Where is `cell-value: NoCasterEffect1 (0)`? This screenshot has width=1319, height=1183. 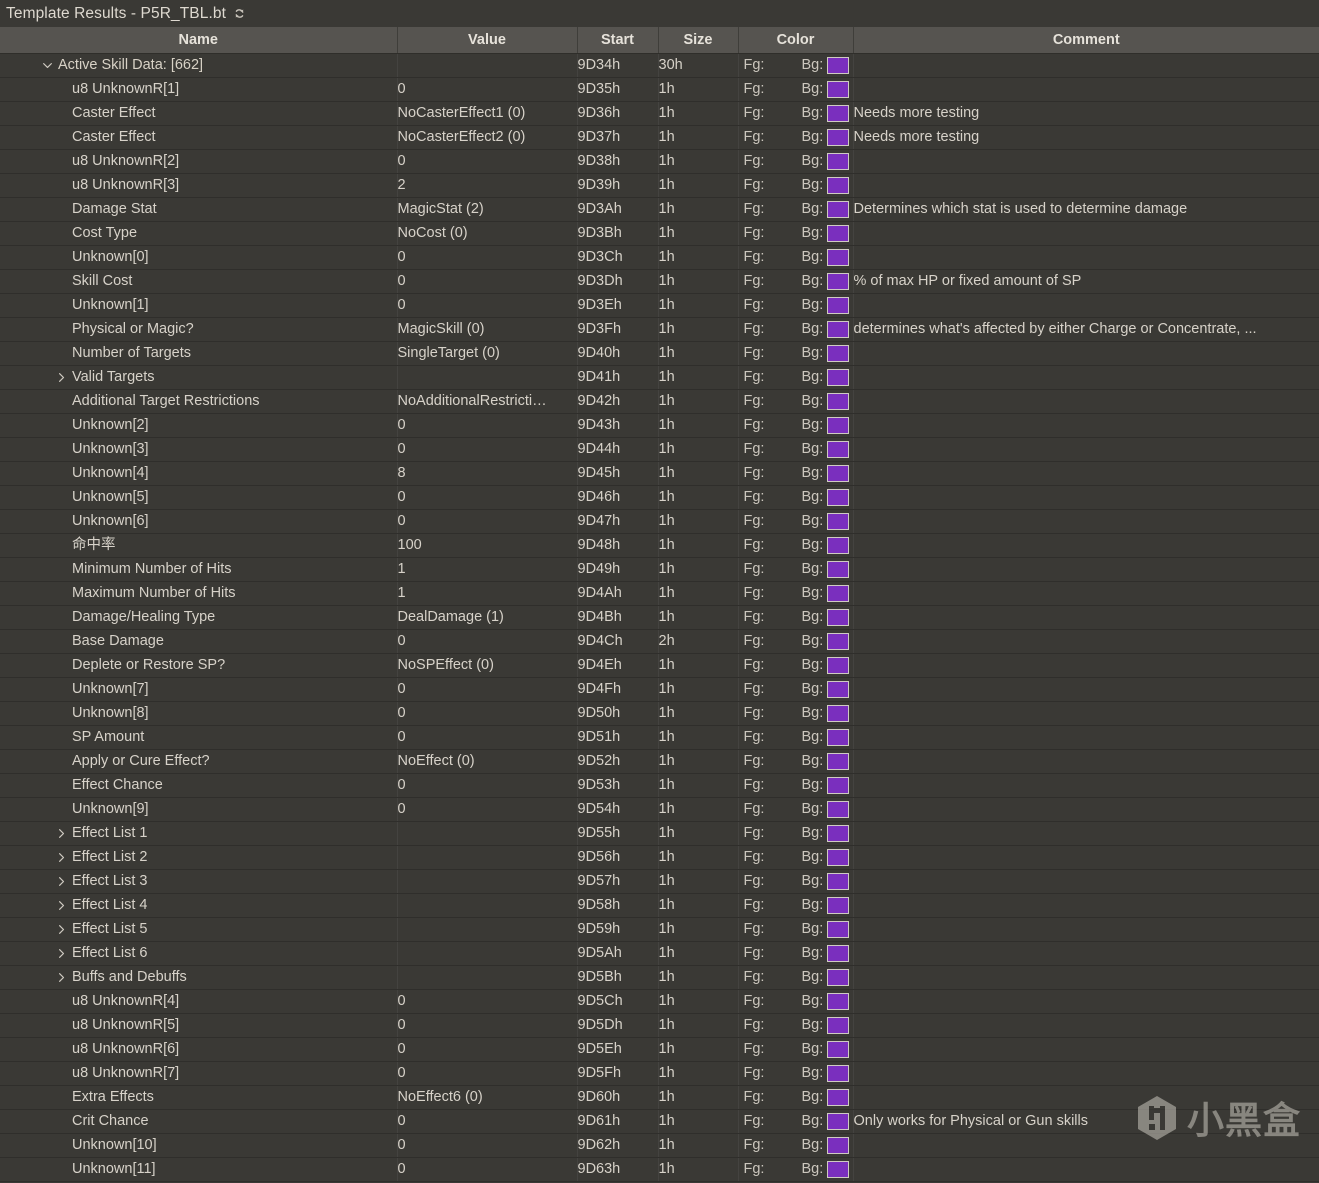 cell-value: NoCasterEffect1 (0) is located at coordinates (487, 113).